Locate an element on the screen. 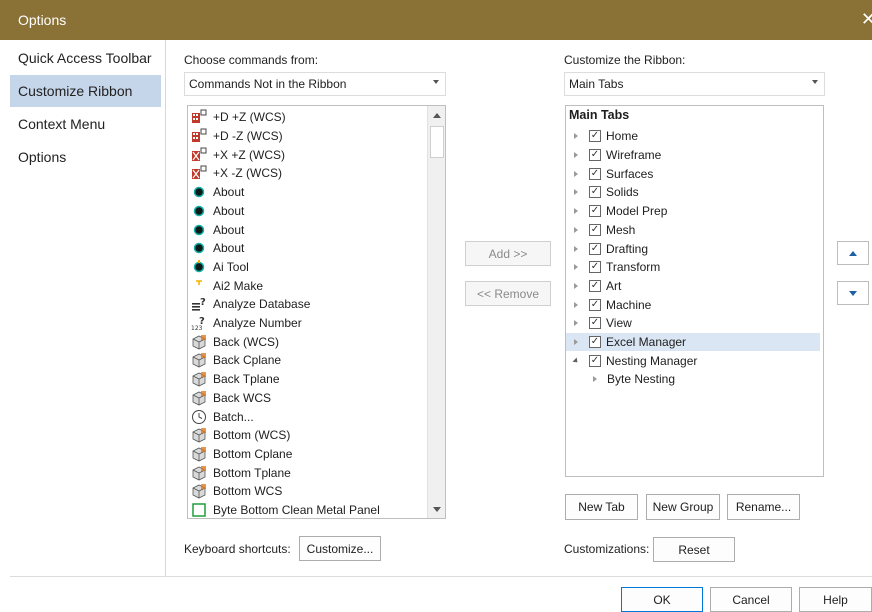 Image resolution: width=872 pixels, height=612 pixels. command-list-item: Bottom Cplane is located at coordinates (240, 454).